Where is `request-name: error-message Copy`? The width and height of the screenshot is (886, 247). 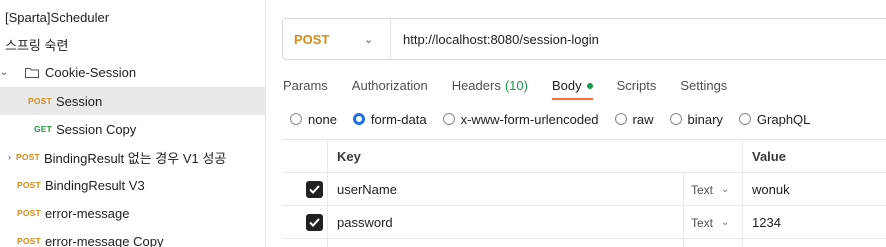
request-name: error-message Copy is located at coordinates (104, 240).